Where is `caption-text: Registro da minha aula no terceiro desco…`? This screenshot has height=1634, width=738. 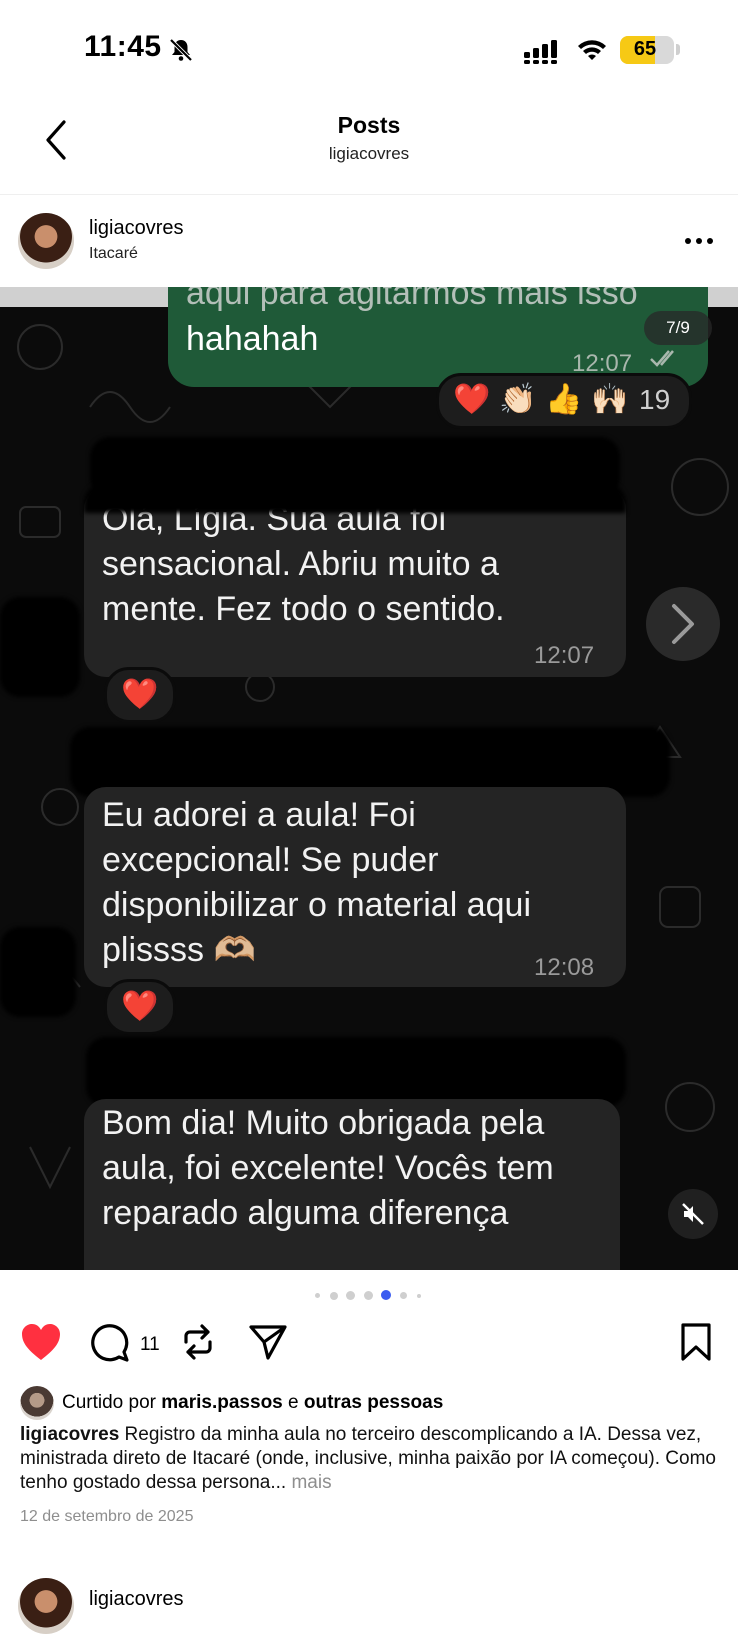 caption-text: Registro da minha aula no terceiro desco… is located at coordinates (368, 1458).